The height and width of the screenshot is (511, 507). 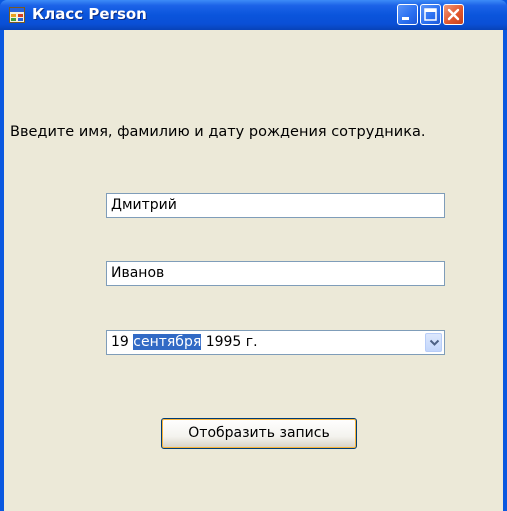 What do you see at coordinates (275, 273) in the screenshot?
I see `last-name-field: Иванов` at bounding box center [275, 273].